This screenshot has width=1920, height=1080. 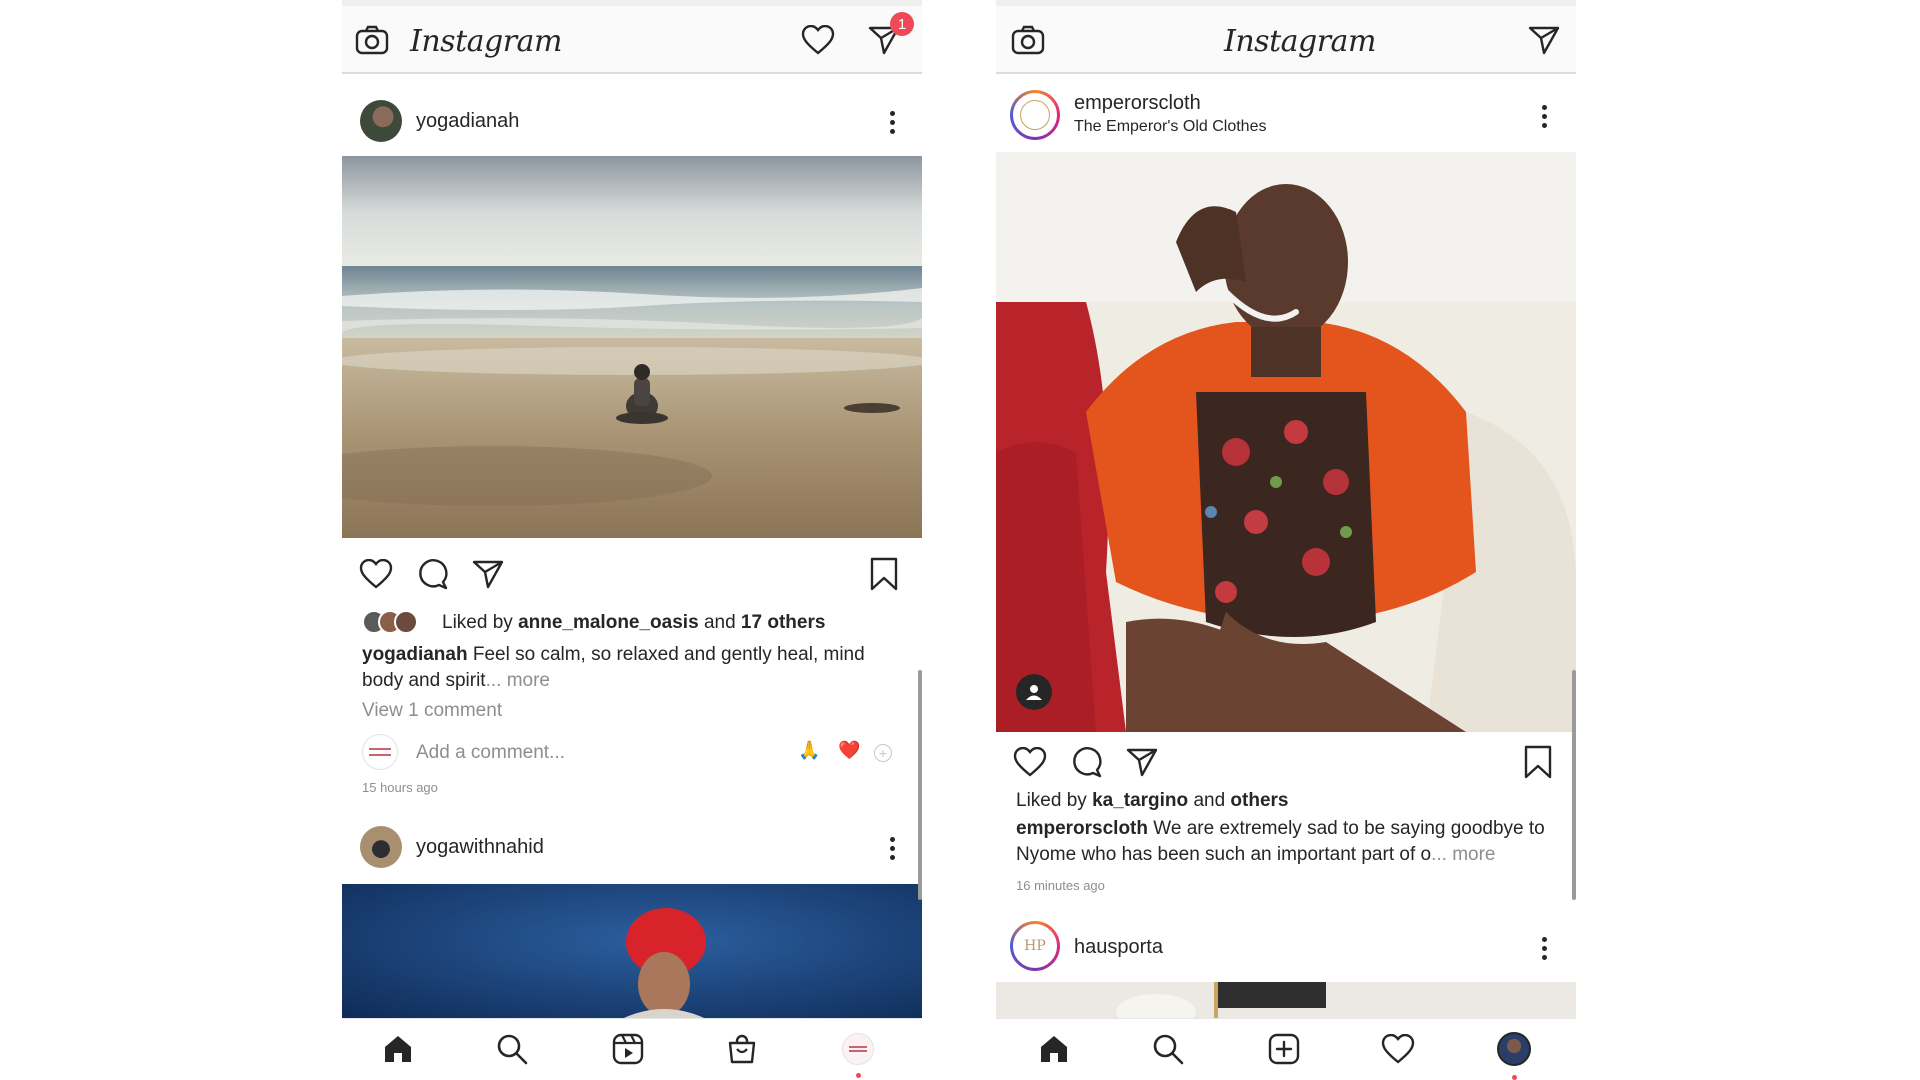 I want to click on caption-line-2: body and spirit... more, so click(x=456, y=681).